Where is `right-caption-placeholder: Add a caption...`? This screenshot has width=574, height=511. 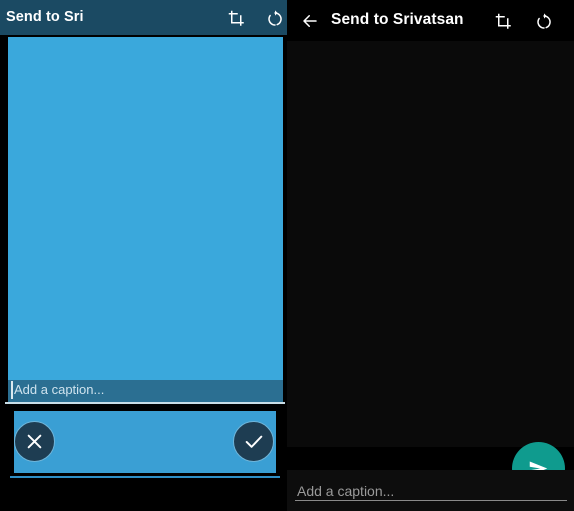
right-caption-placeholder: Add a caption... is located at coordinates (346, 491).